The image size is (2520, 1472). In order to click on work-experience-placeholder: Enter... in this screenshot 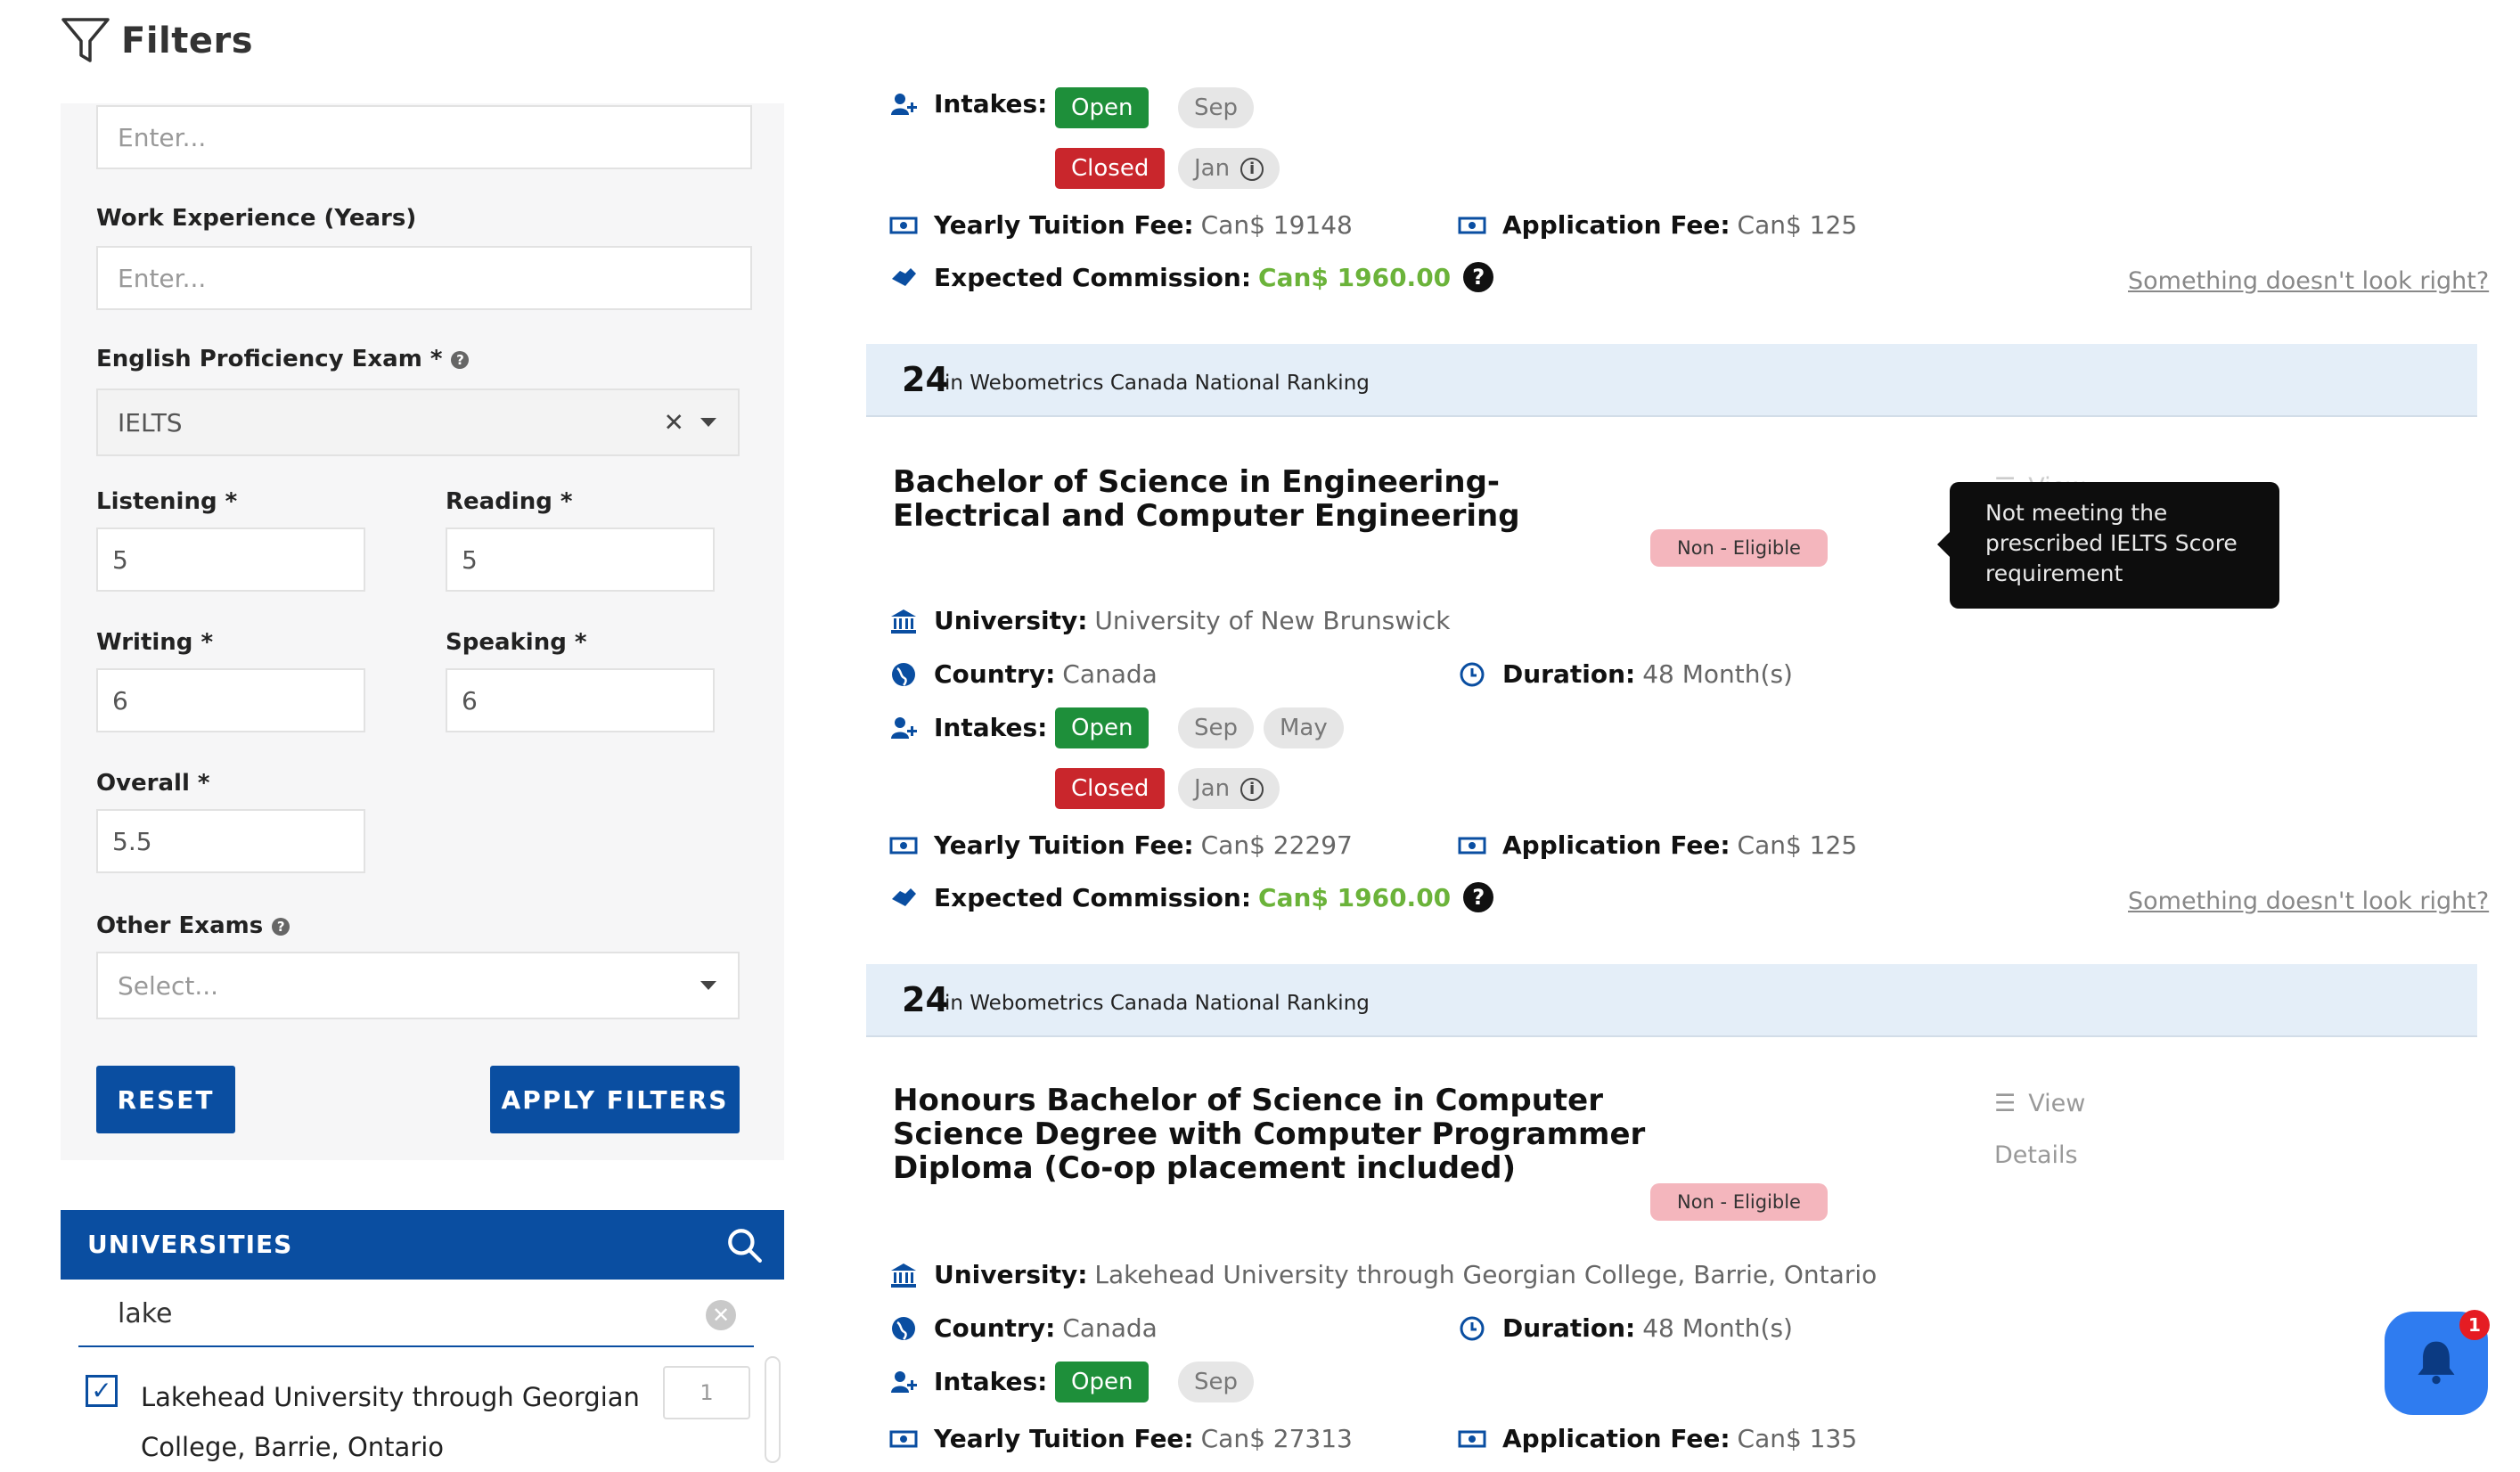, I will do `click(162, 278)`.